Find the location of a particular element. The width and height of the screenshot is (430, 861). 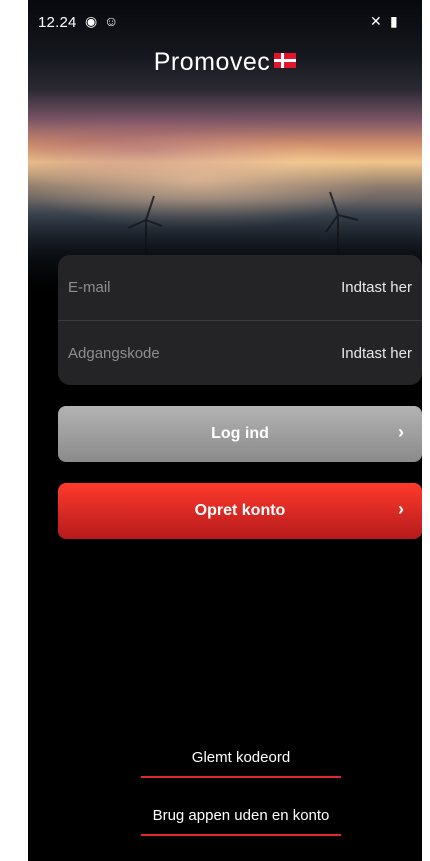

login-button-label: Log ind is located at coordinates (240, 433).